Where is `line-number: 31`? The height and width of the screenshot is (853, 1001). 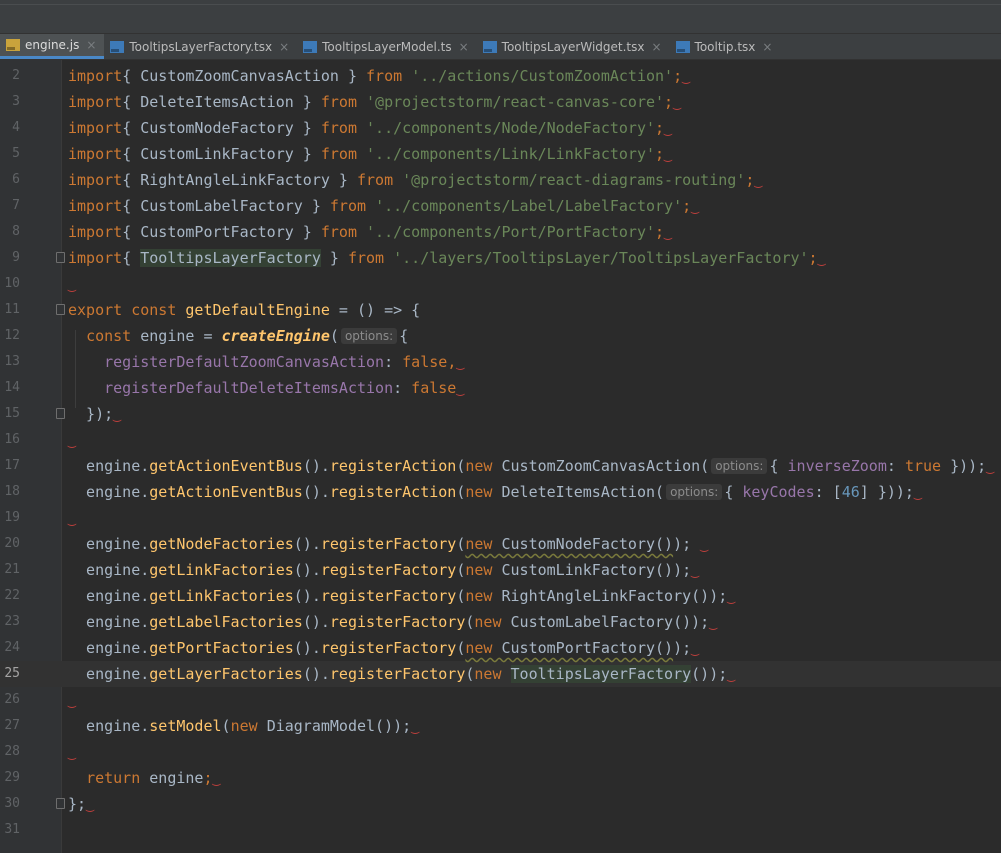
line-number: 31 is located at coordinates (12, 829).